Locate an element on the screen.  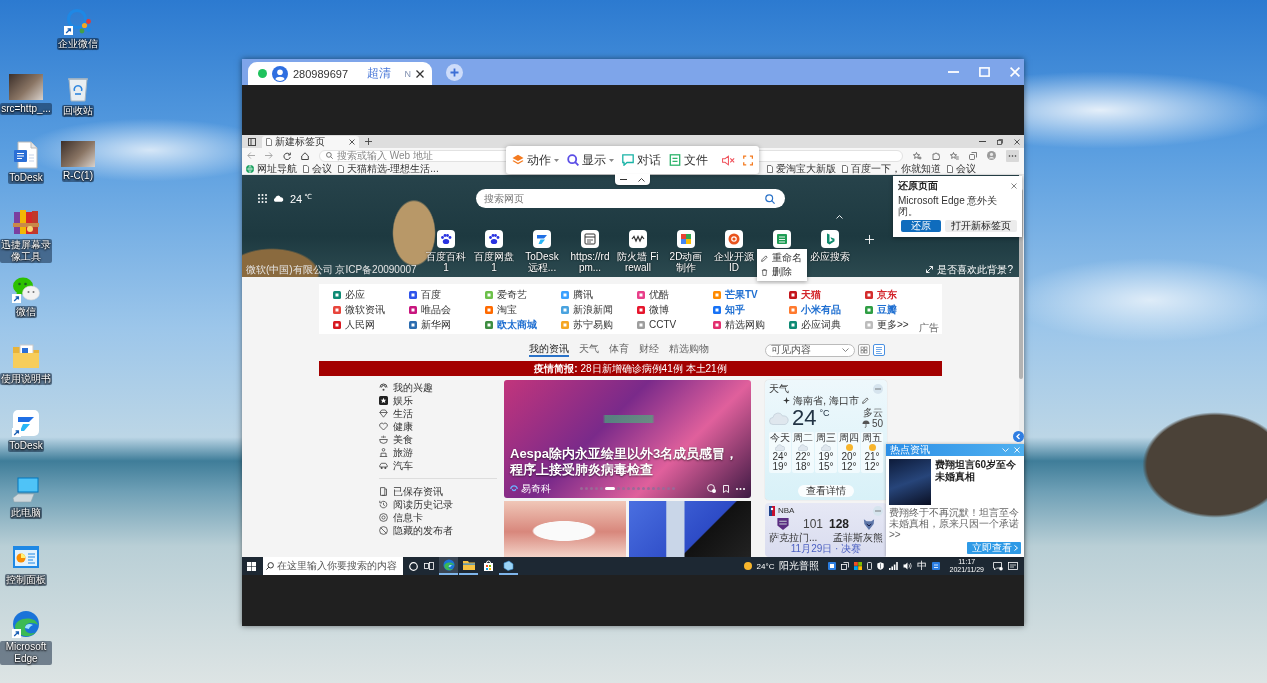
menu-item: 删除 is located at coordinates (782, 272).